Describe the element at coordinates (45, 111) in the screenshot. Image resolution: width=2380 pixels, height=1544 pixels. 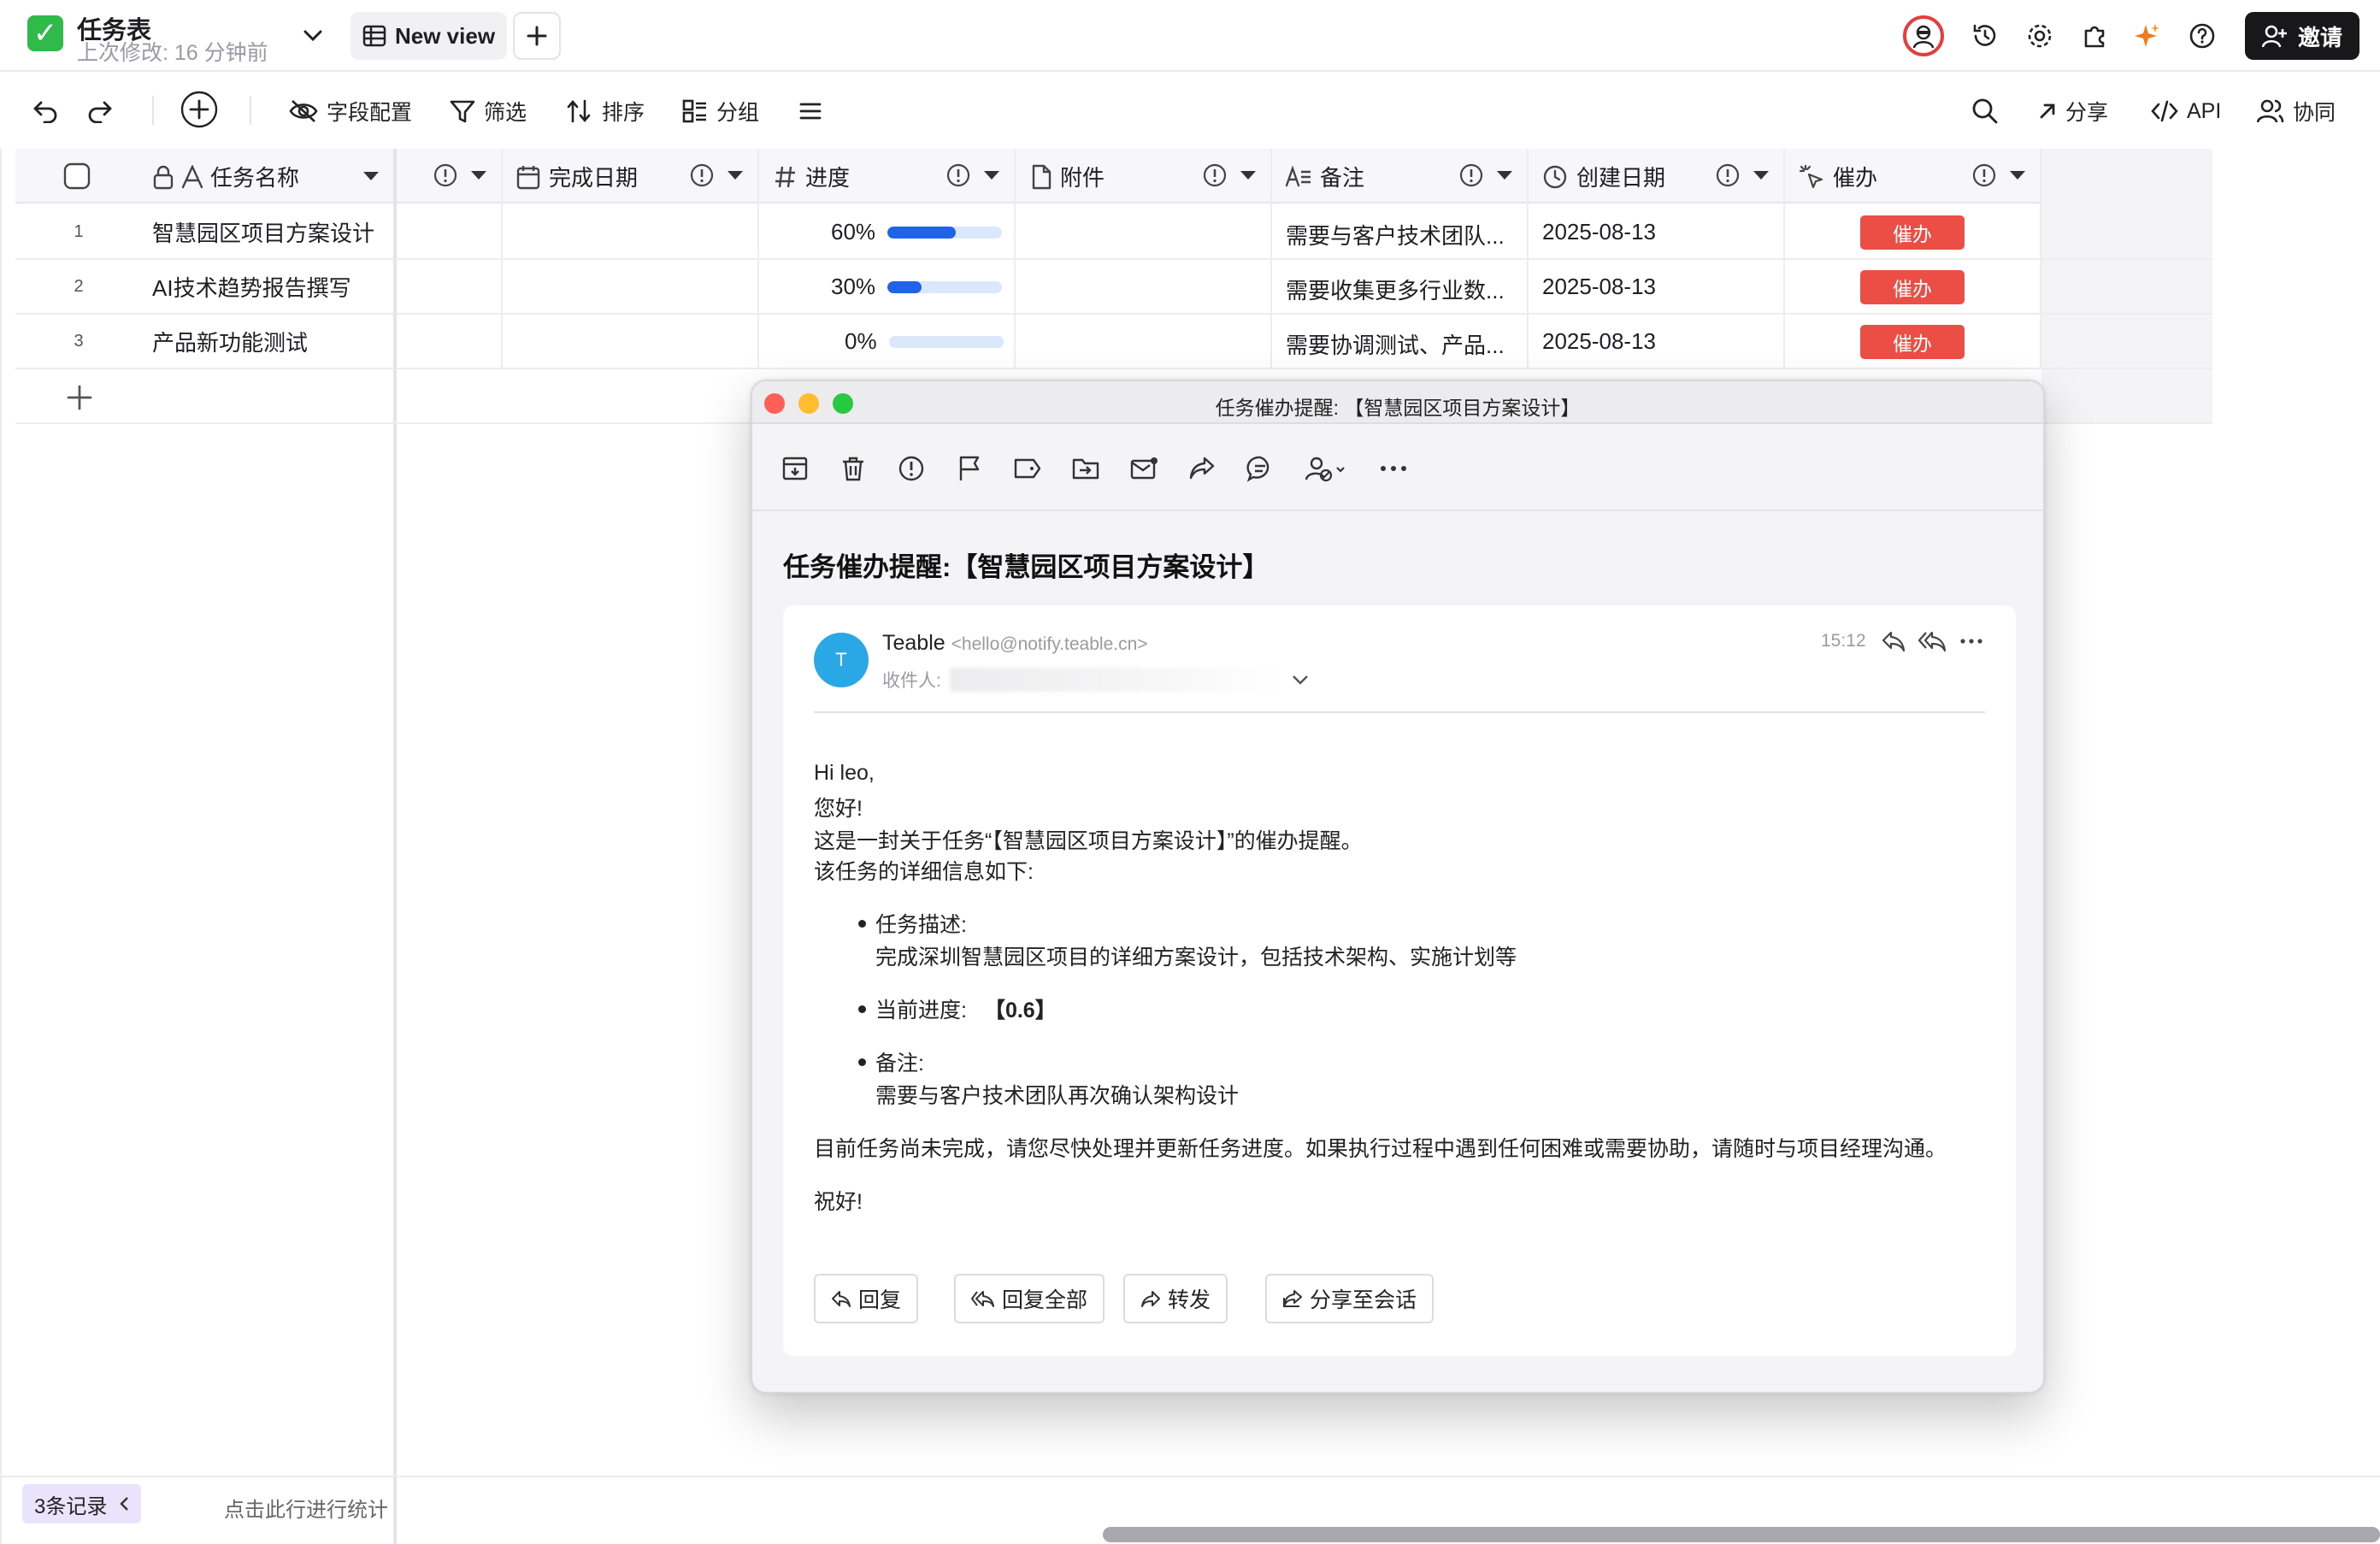
I see `undo-icon` at that location.